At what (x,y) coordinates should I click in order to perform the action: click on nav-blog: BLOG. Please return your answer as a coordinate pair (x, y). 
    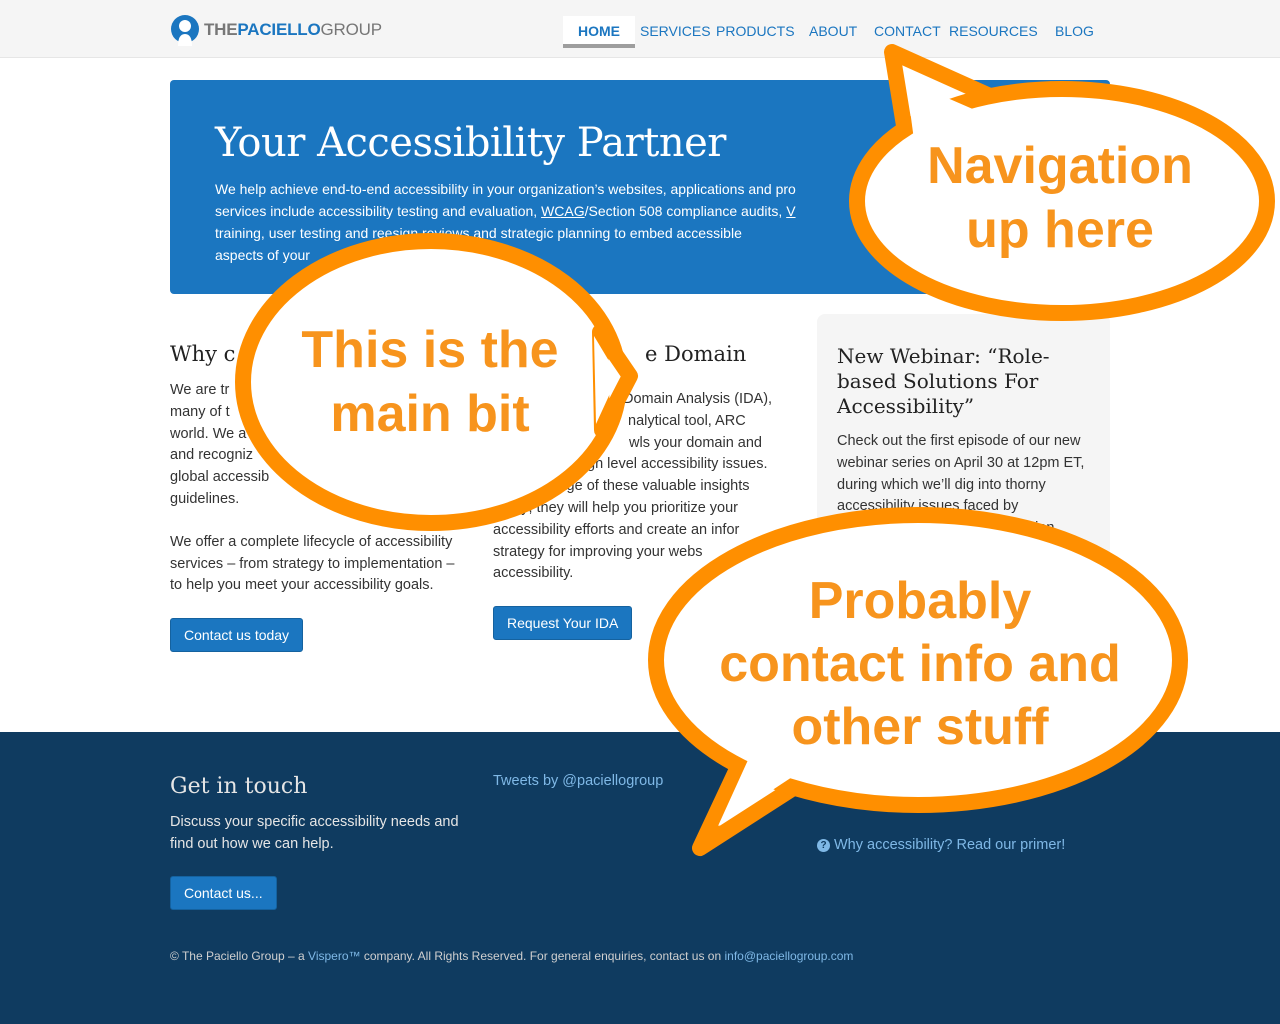
    Looking at the image, I should click on (1074, 31).